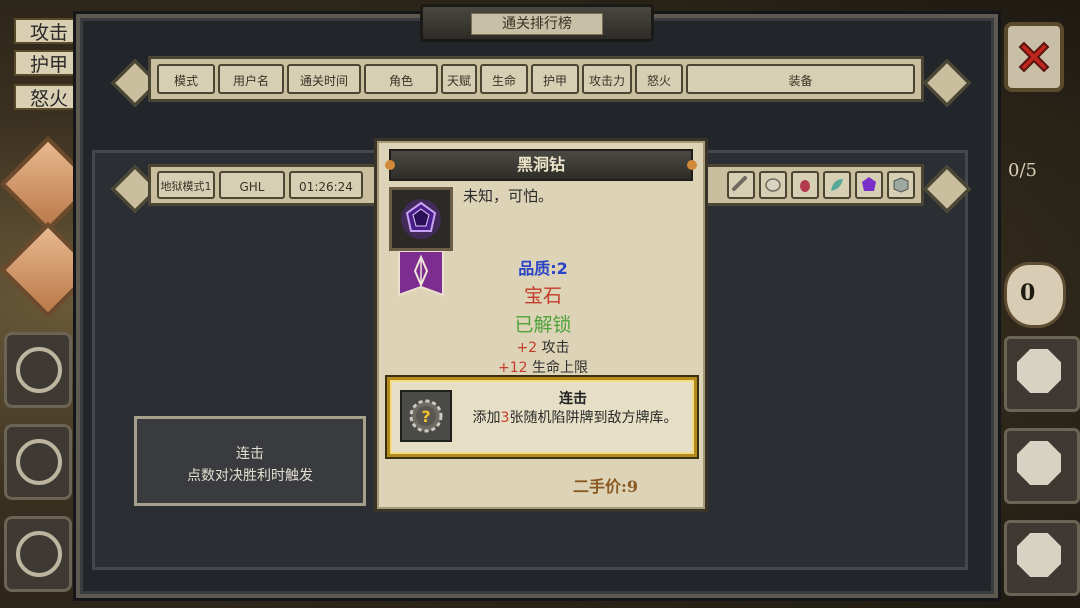  Describe the element at coordinates (573, 399) in the screenshot. I see `skill-name: 连击` at that location.